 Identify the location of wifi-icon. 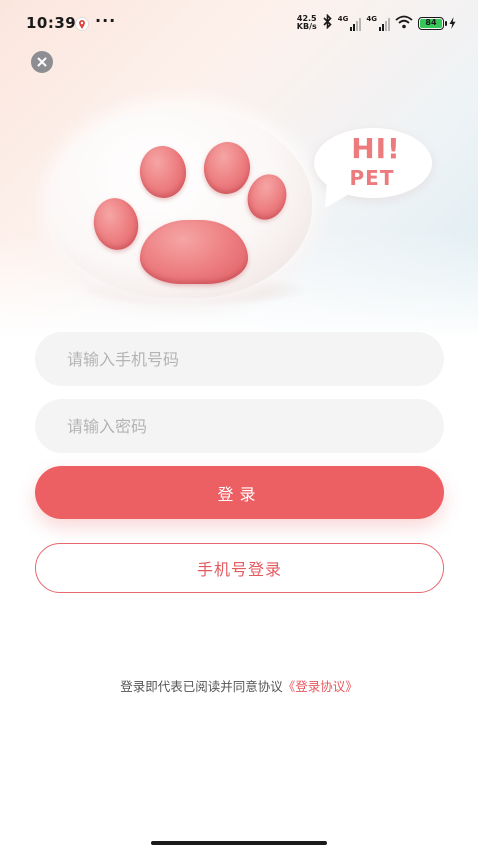
(404, 23).